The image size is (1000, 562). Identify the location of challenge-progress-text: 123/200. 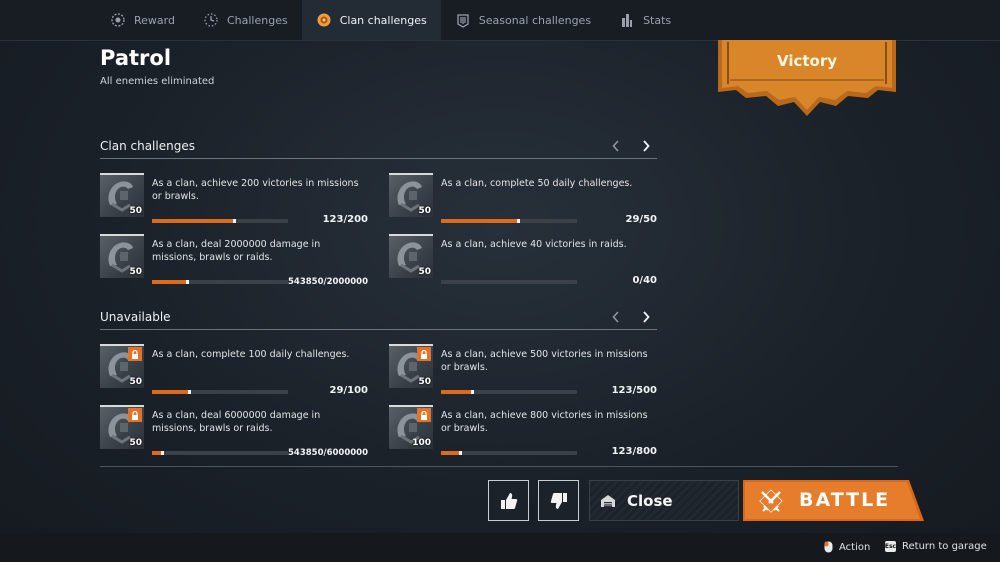
(345, 219).